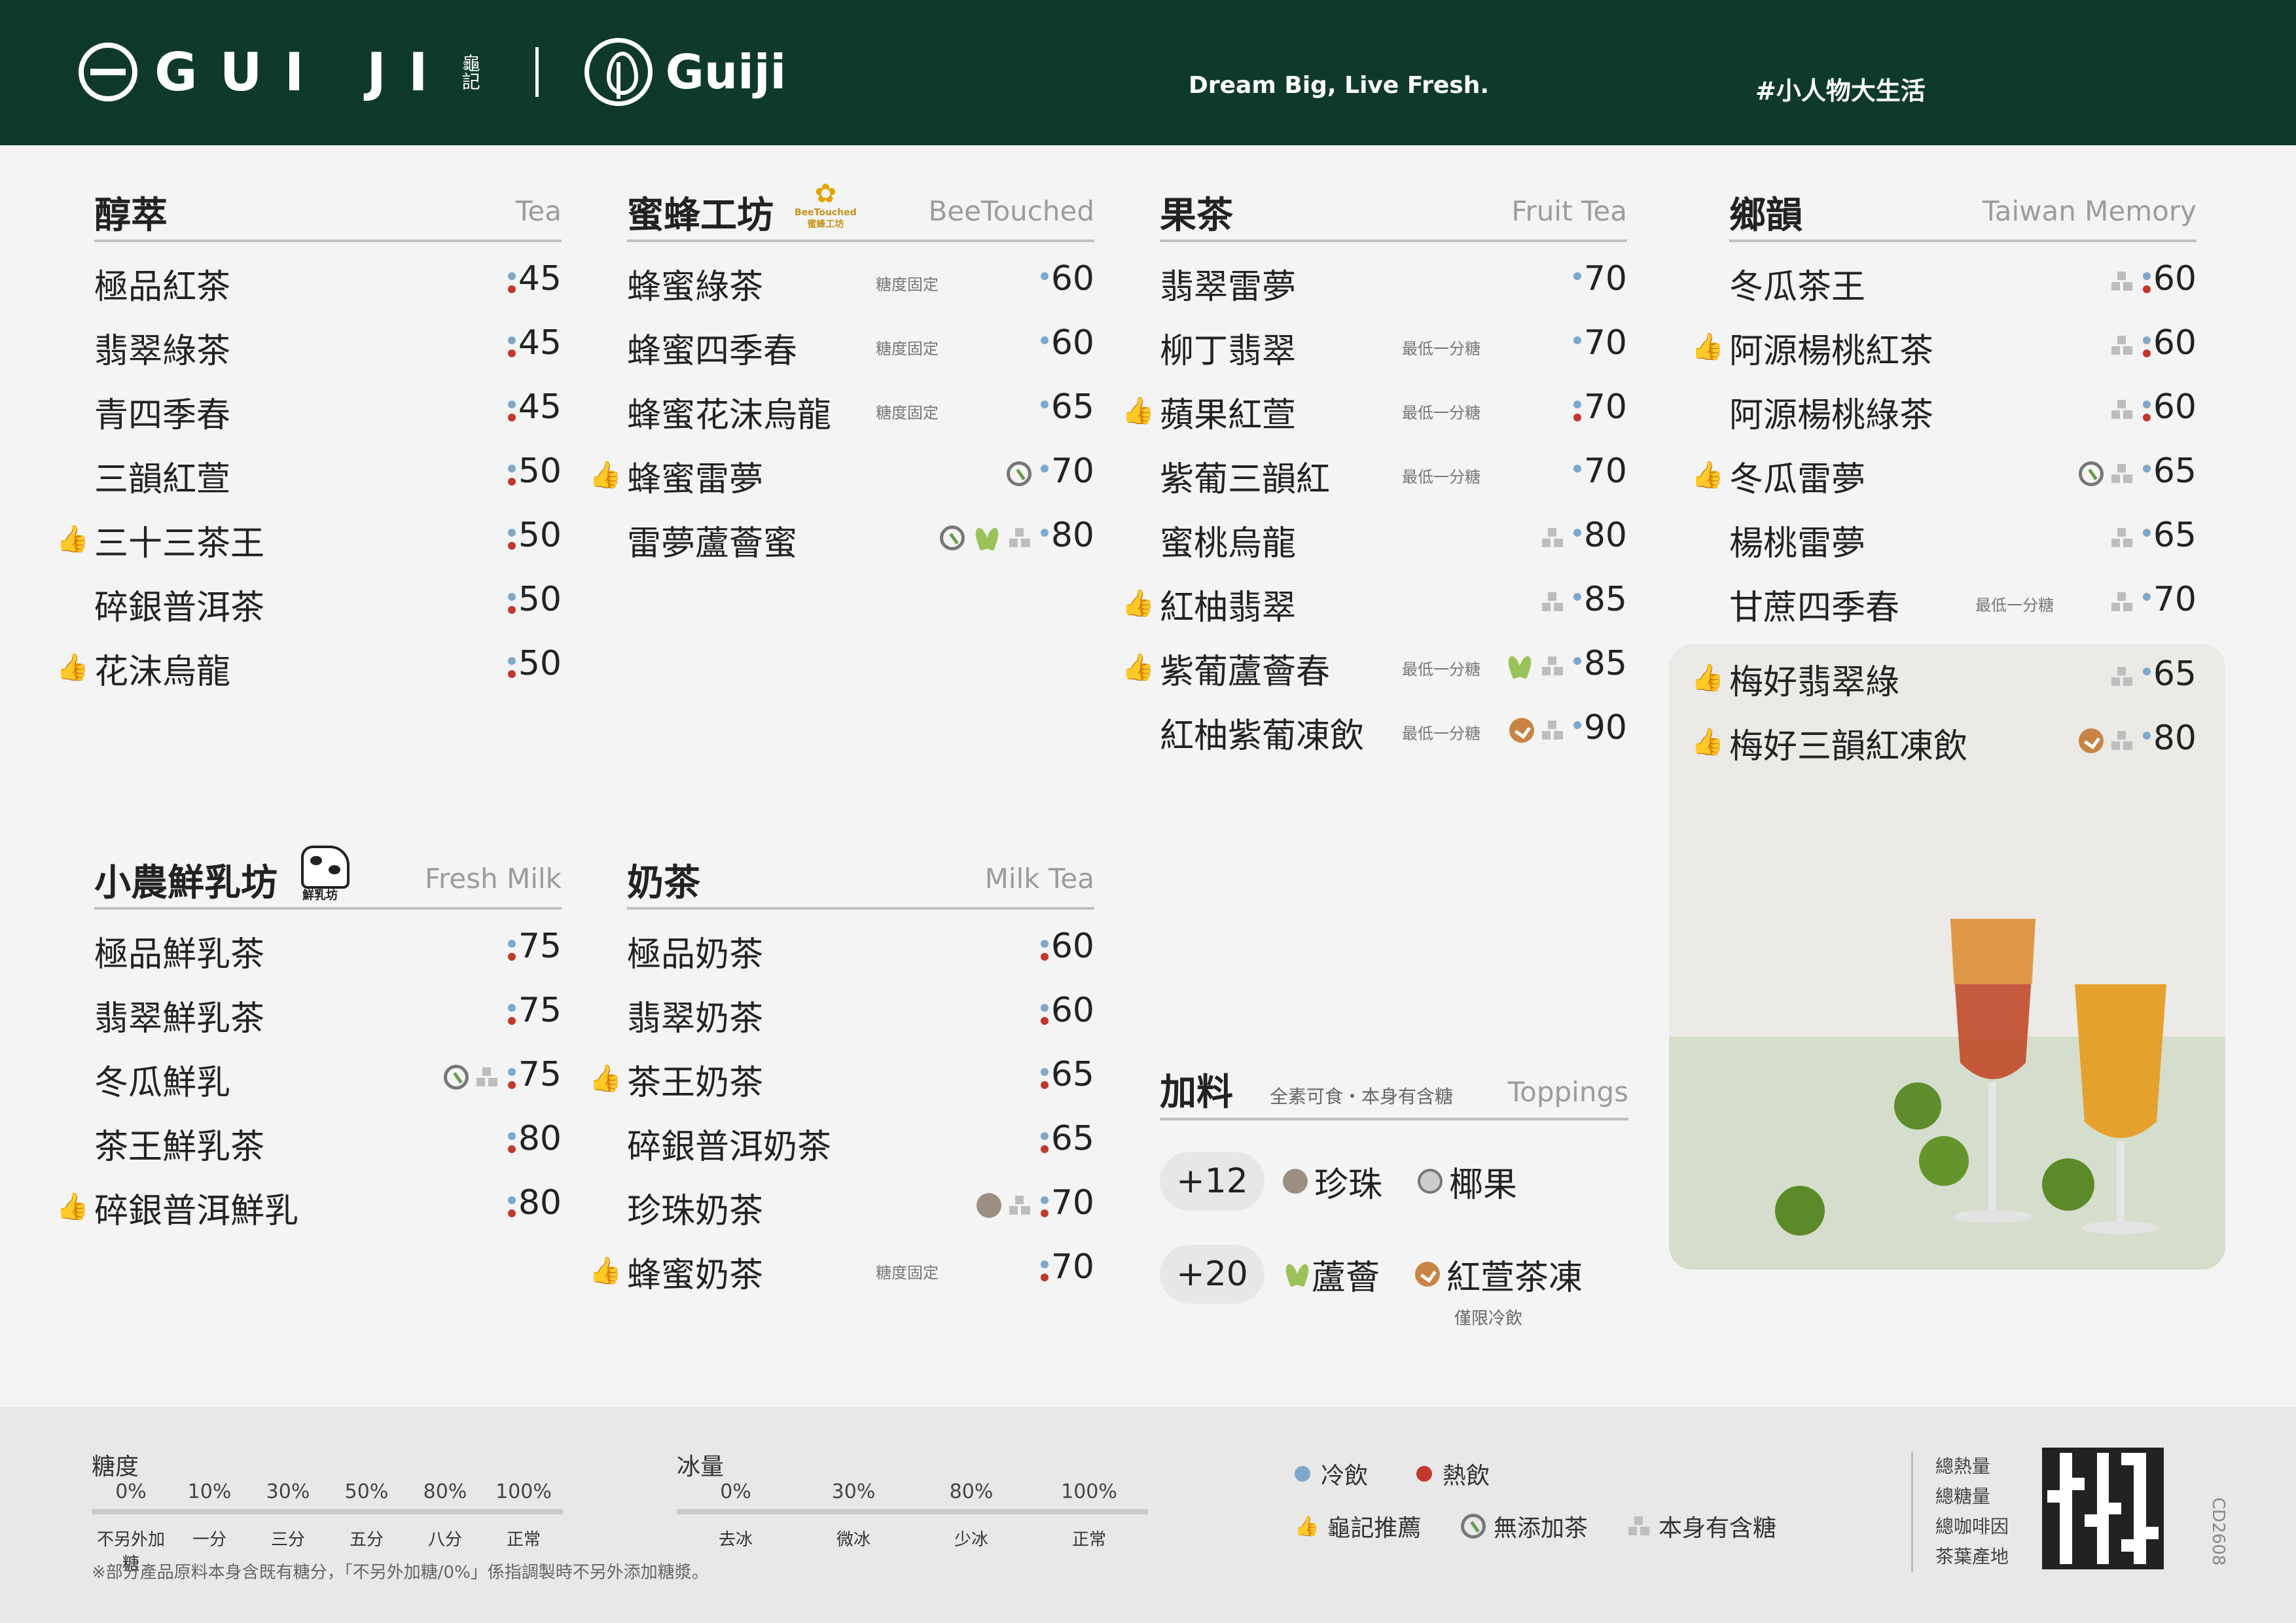 This screenshot has height=1623, width=2296. What do you see at coordinates (401, 1573) in the screenshot?
I see `sugar-footnote: ※部分產品原料本身含既有糖分，「不另外加糖/0%」係指調製時不另外添加糖漿。` at bounding box center [401, 1573].